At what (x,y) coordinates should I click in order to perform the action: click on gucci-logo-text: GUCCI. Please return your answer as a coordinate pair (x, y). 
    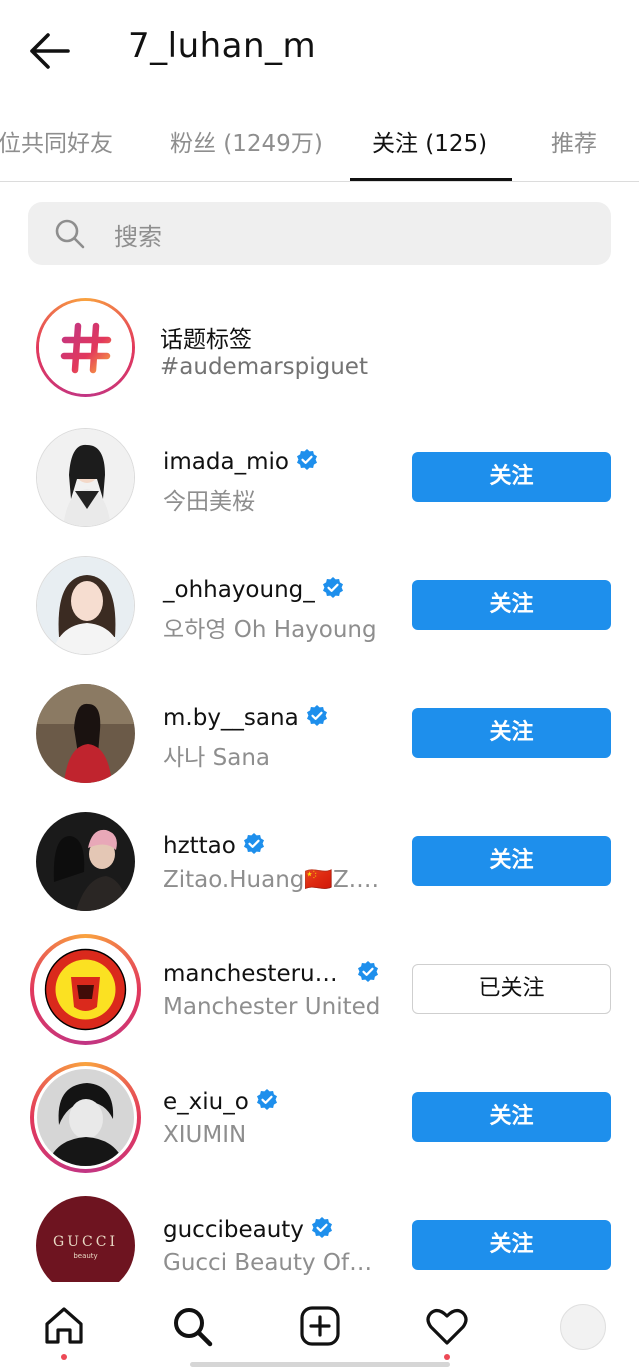
    Looking at the image, I should click on (85, 1242).